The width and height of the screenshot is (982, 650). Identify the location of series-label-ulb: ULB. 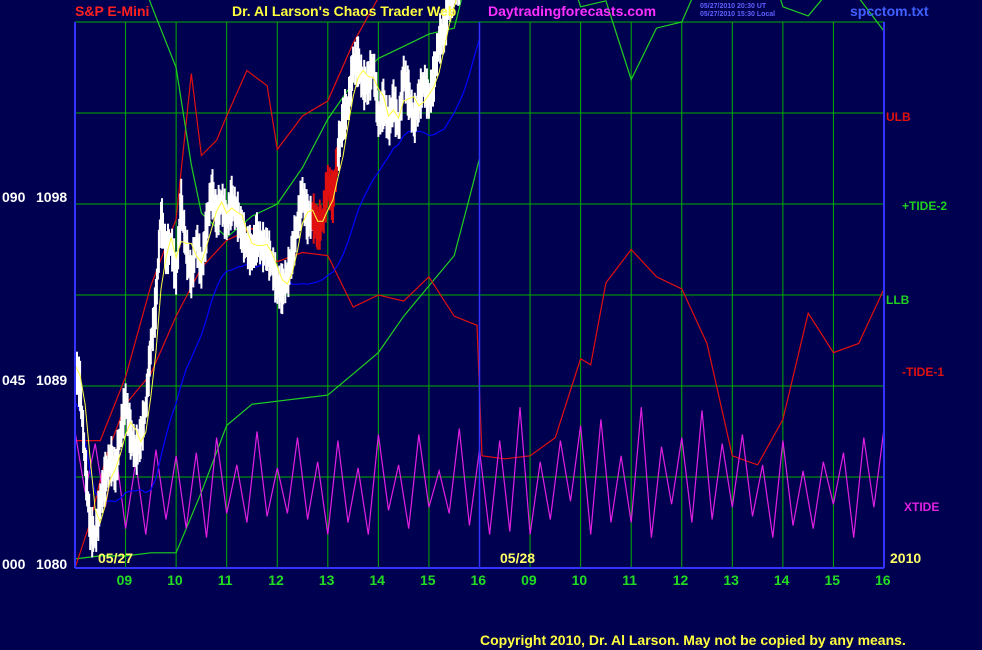
(898, 117).